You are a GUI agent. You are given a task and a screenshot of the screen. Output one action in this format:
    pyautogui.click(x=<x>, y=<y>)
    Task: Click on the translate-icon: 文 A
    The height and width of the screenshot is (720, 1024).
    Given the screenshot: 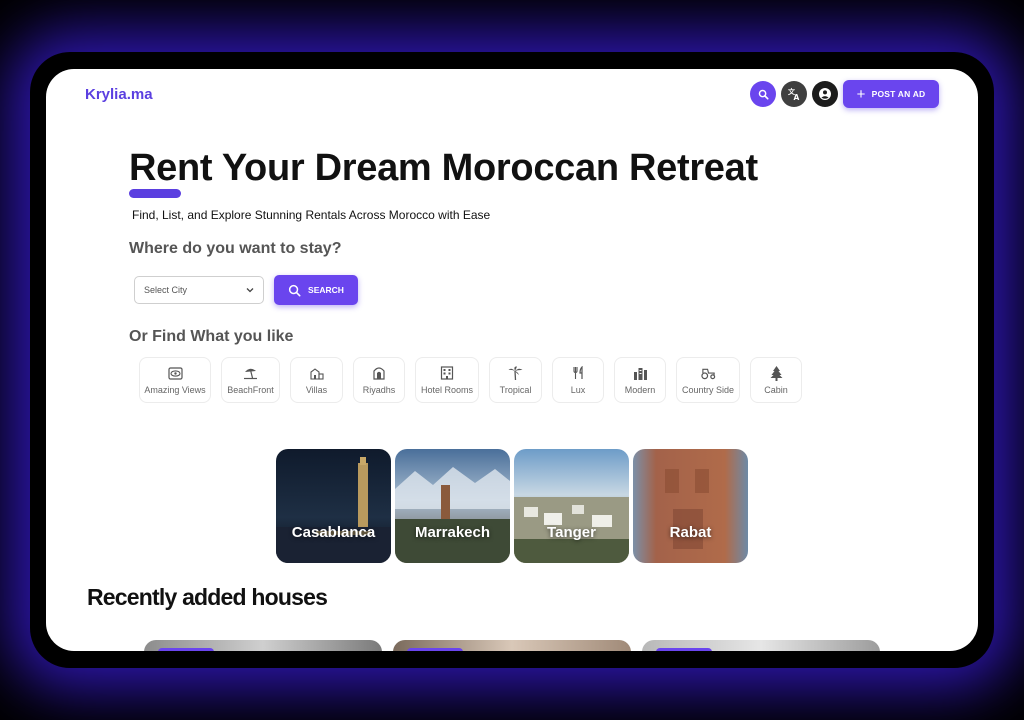 What is the action you would take?
    pyautogui.click(x=794, y=94)
    